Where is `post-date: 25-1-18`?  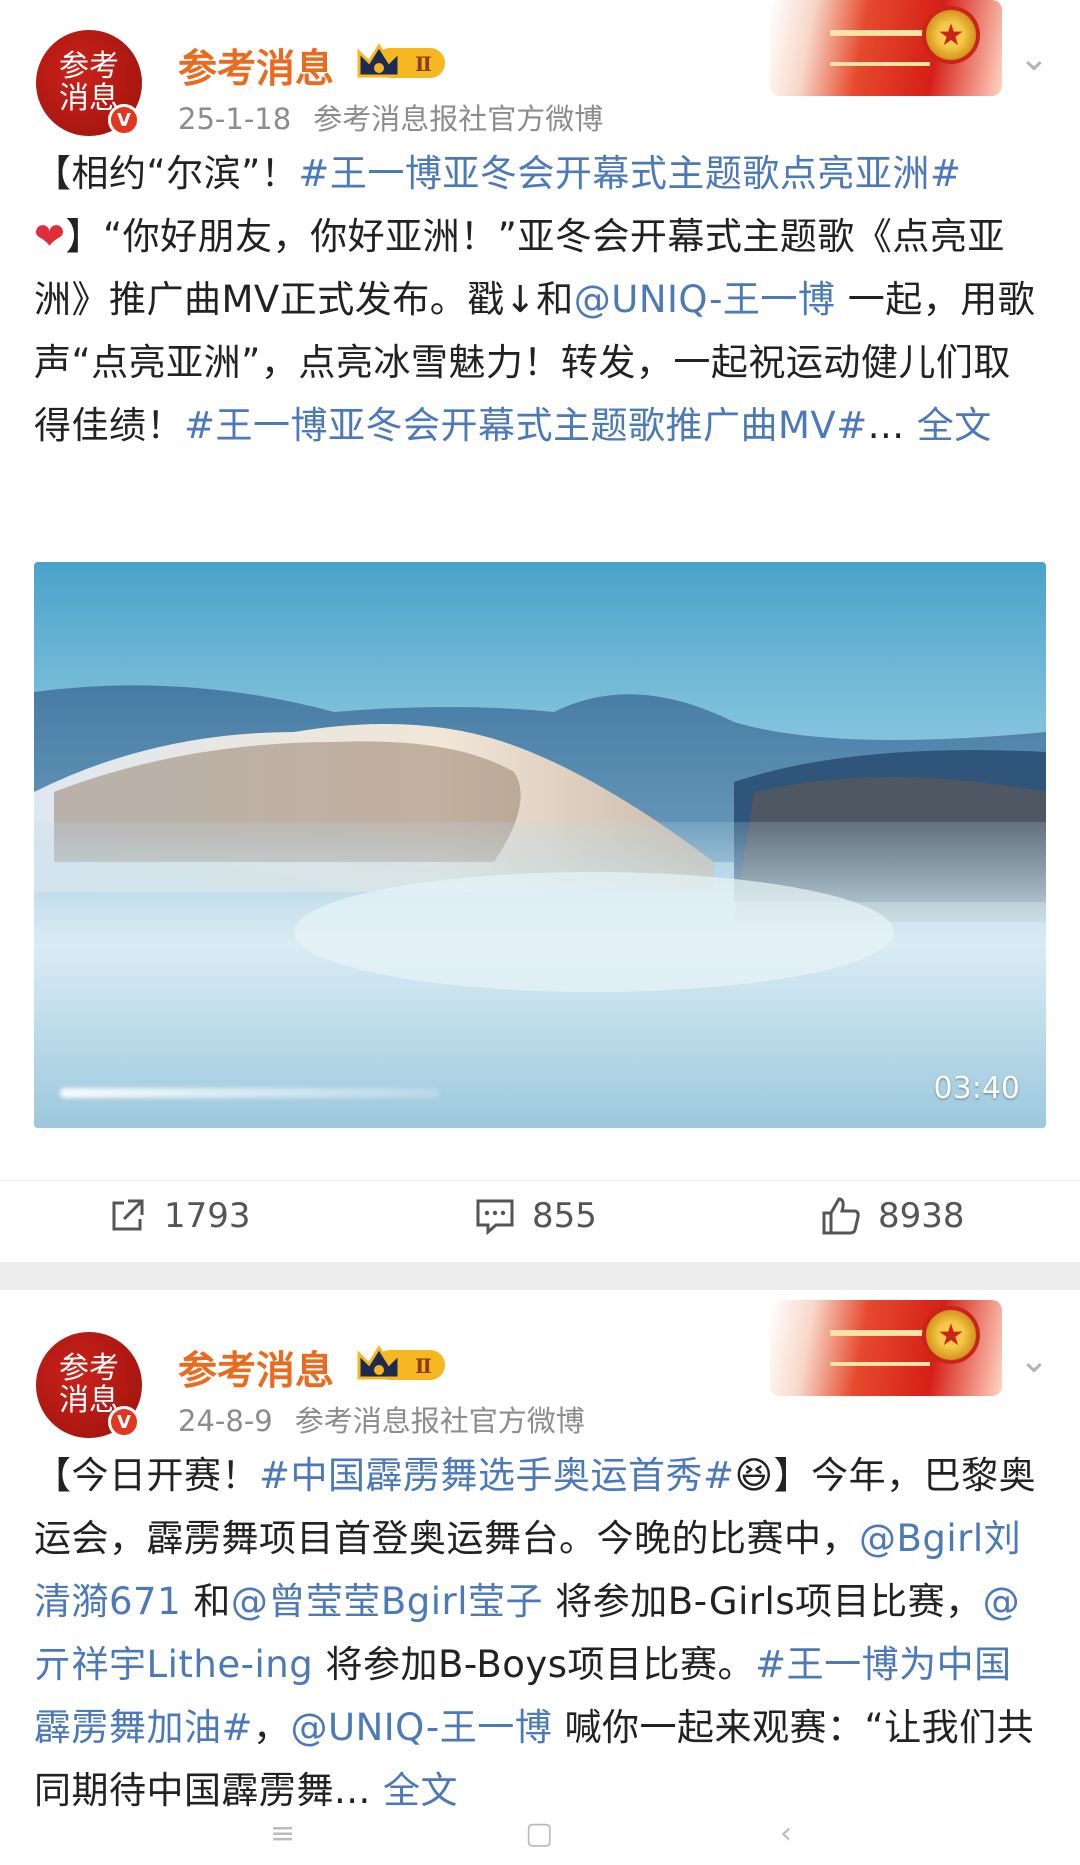
post-date: 25-1-18 is located at coordinates (235, 119).